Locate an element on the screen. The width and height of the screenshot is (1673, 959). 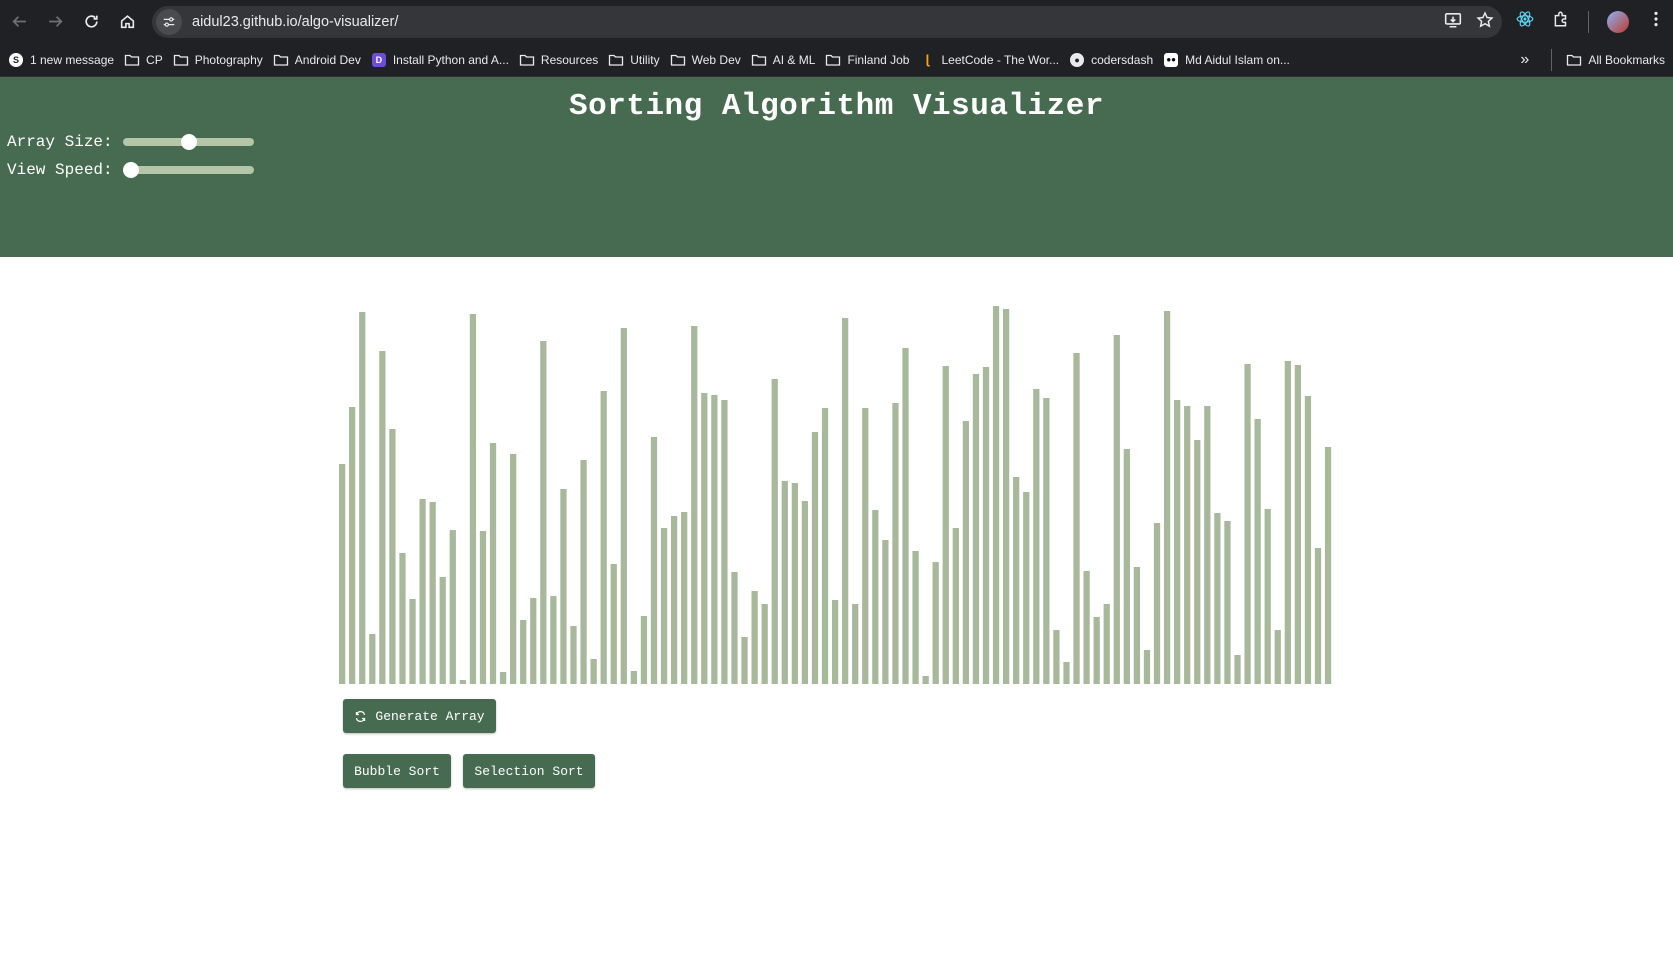
bookmark-folder-finland-job: Finland Job is located at coordinates (867, 60).